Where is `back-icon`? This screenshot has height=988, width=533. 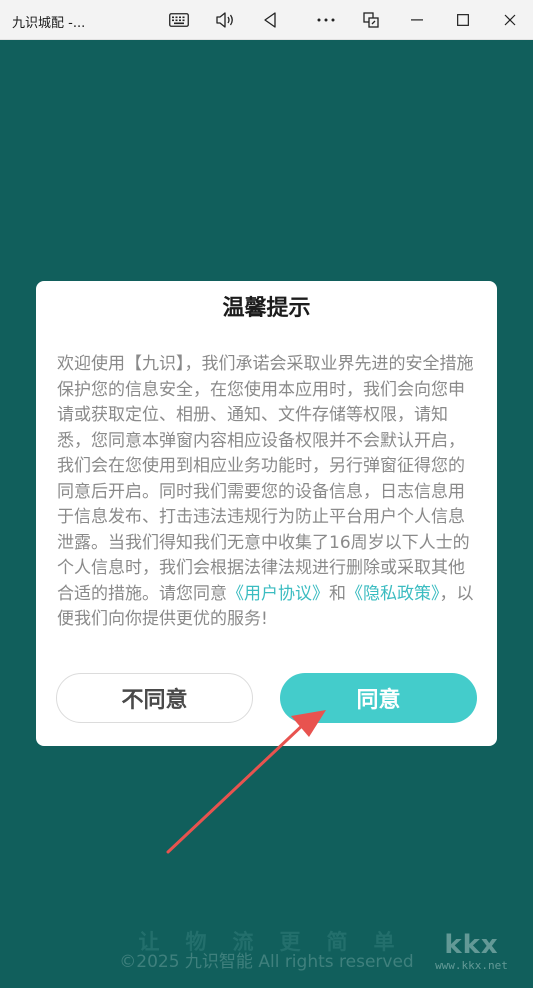 back-icon is located at coordinates (270, 20).